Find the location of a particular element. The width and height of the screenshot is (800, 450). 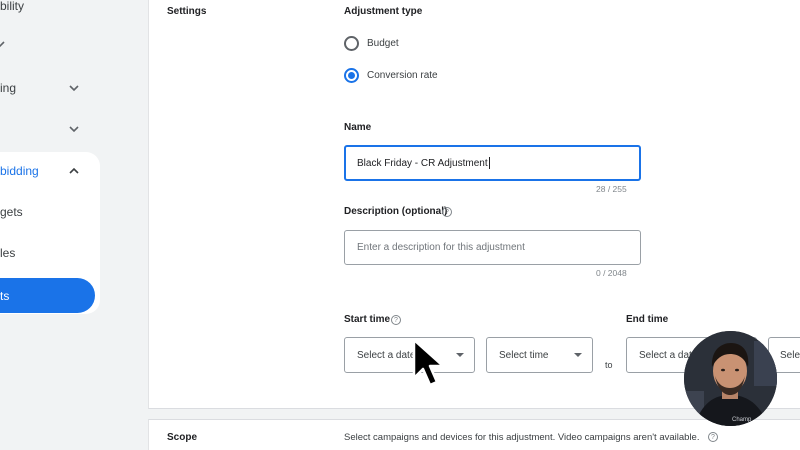

name-input: Black Friday - CR Adjustment is located at coordinates (492, 163).